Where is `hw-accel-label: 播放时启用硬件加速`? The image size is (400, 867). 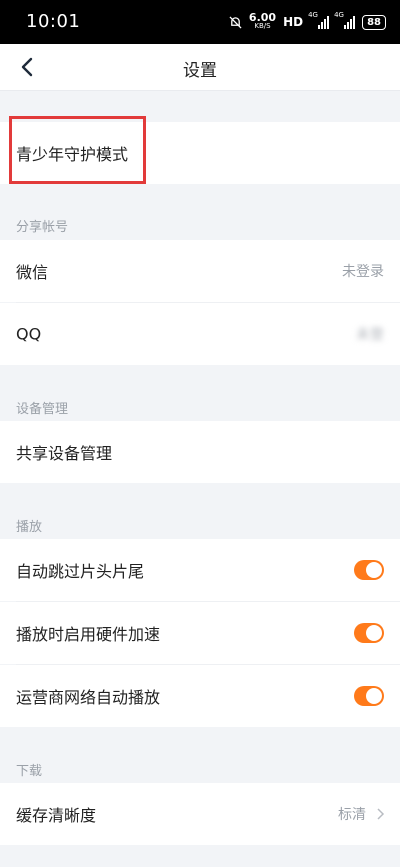 hw-accel-label: 播放时启用硬件加速 is located at coordinates (88, 634).